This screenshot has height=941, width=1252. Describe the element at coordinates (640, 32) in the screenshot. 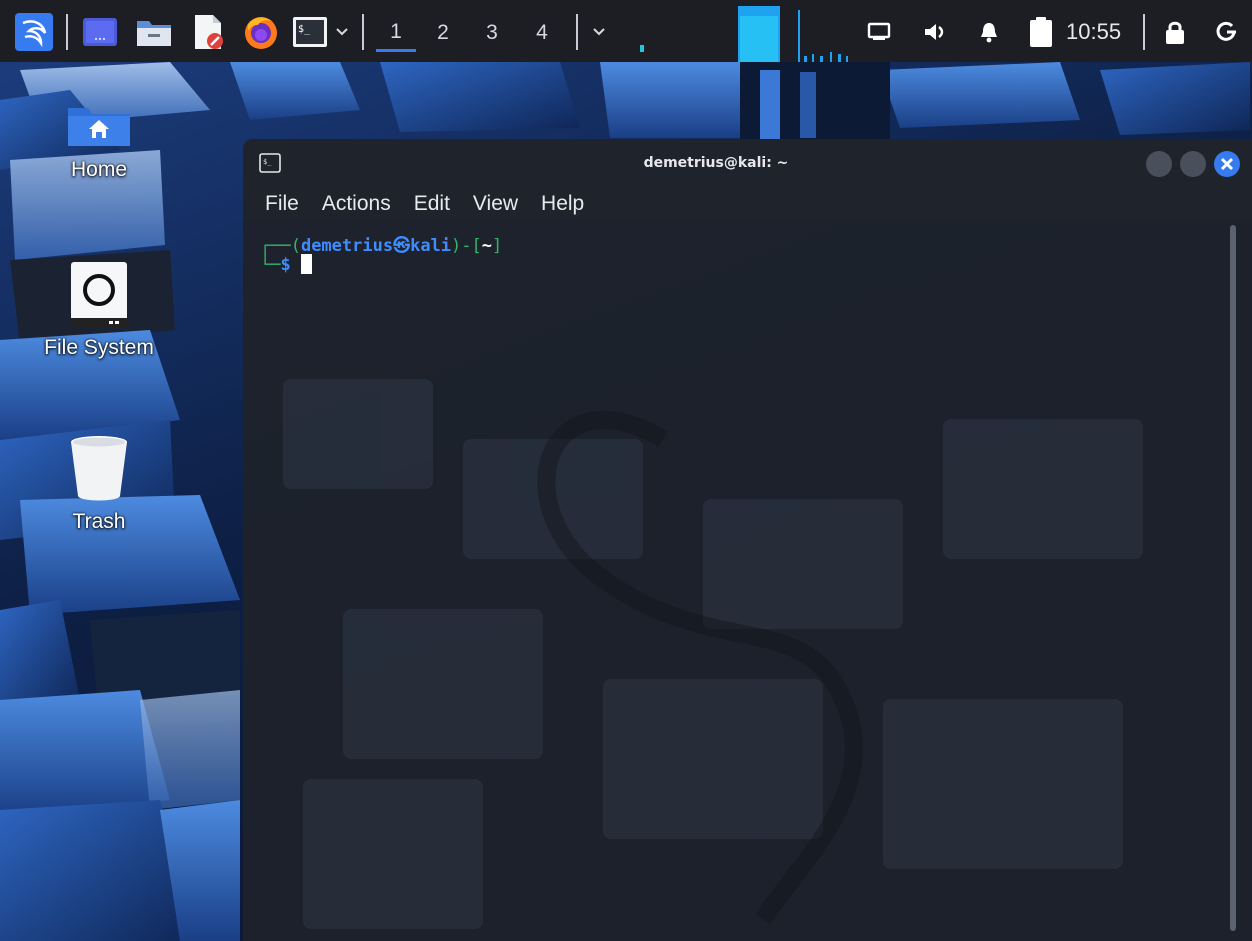

I see `cpu-graph` at that location.